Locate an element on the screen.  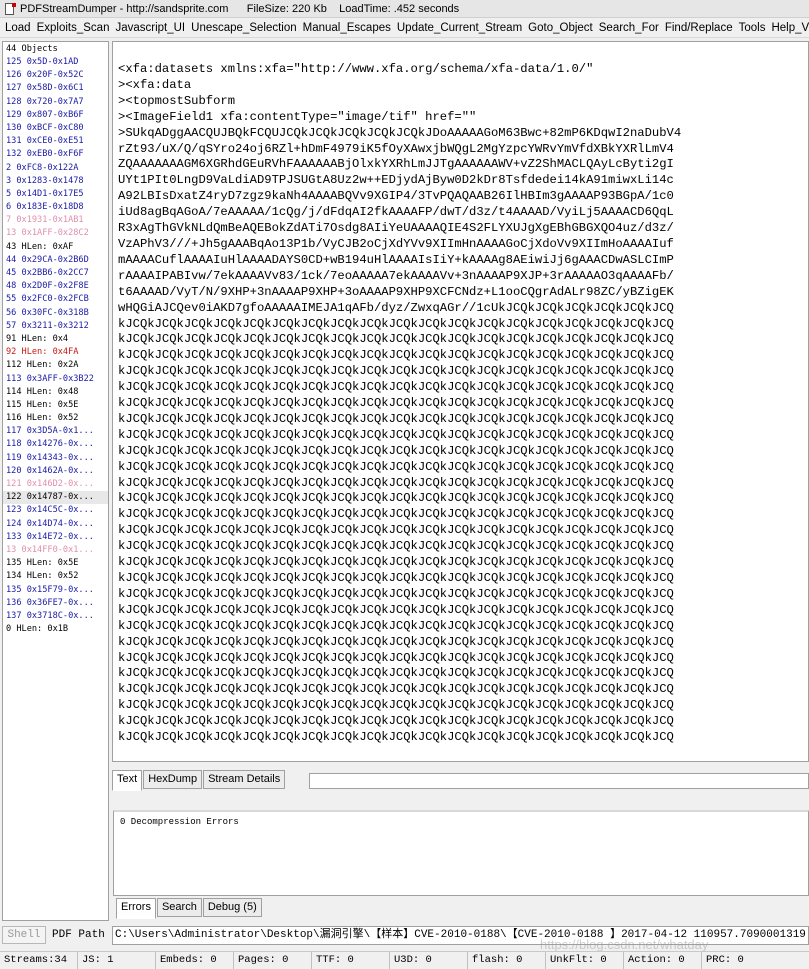
status-action: Action: 0 is located at coordinates (663, 960).